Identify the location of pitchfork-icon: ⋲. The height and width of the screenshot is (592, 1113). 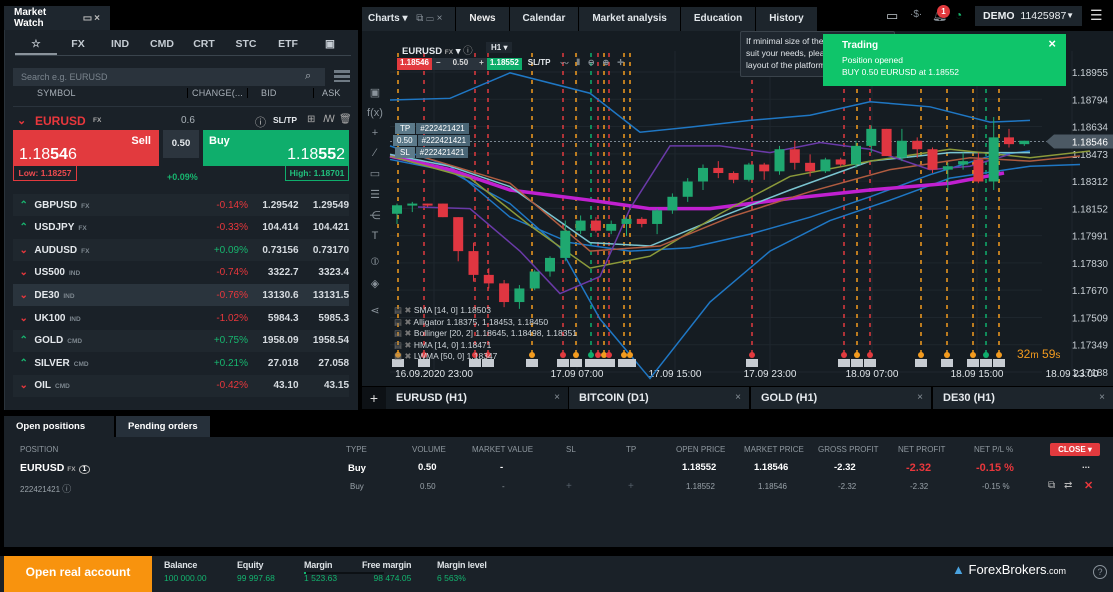
(375, 215).